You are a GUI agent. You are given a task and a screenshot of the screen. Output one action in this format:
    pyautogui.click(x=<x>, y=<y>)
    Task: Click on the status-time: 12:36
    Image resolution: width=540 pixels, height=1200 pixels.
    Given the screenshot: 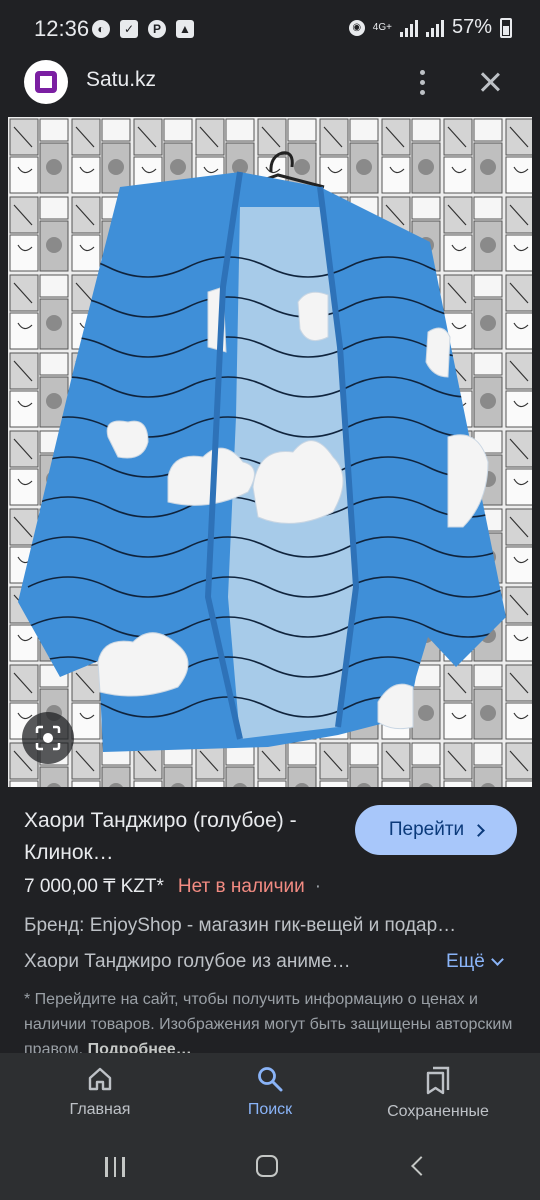 What is the action you would take?
    pyautogui.click(x=62, y=28)
    